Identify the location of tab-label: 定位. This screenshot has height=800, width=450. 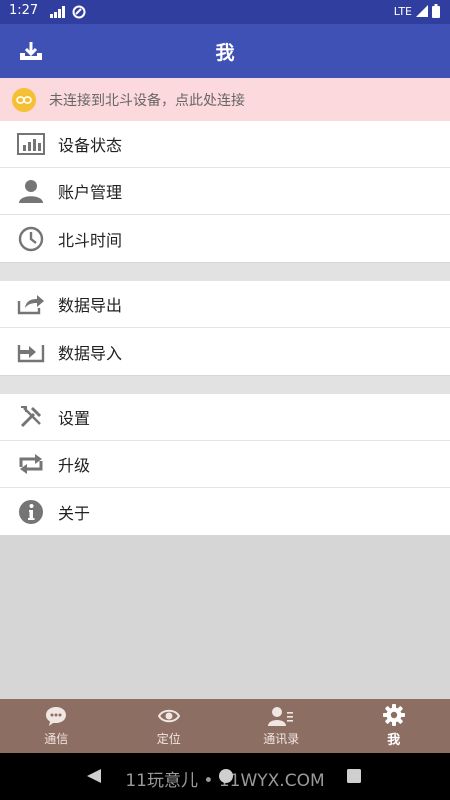
(168, 739).